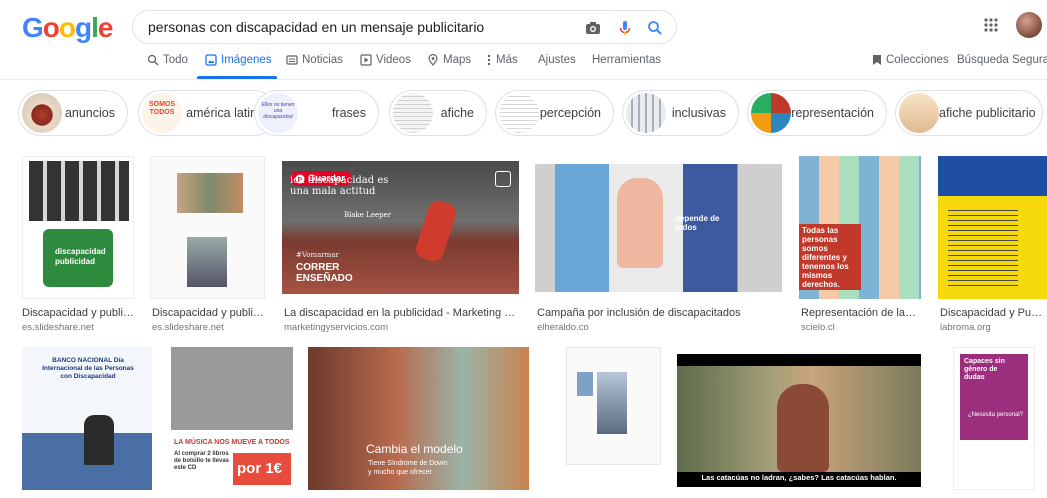 This screenshot has width=1047, height=498. What do you see at coordinates (877, 60) in the screenshot?
I see `bookmark-icon` at bounding box center [877, 60].